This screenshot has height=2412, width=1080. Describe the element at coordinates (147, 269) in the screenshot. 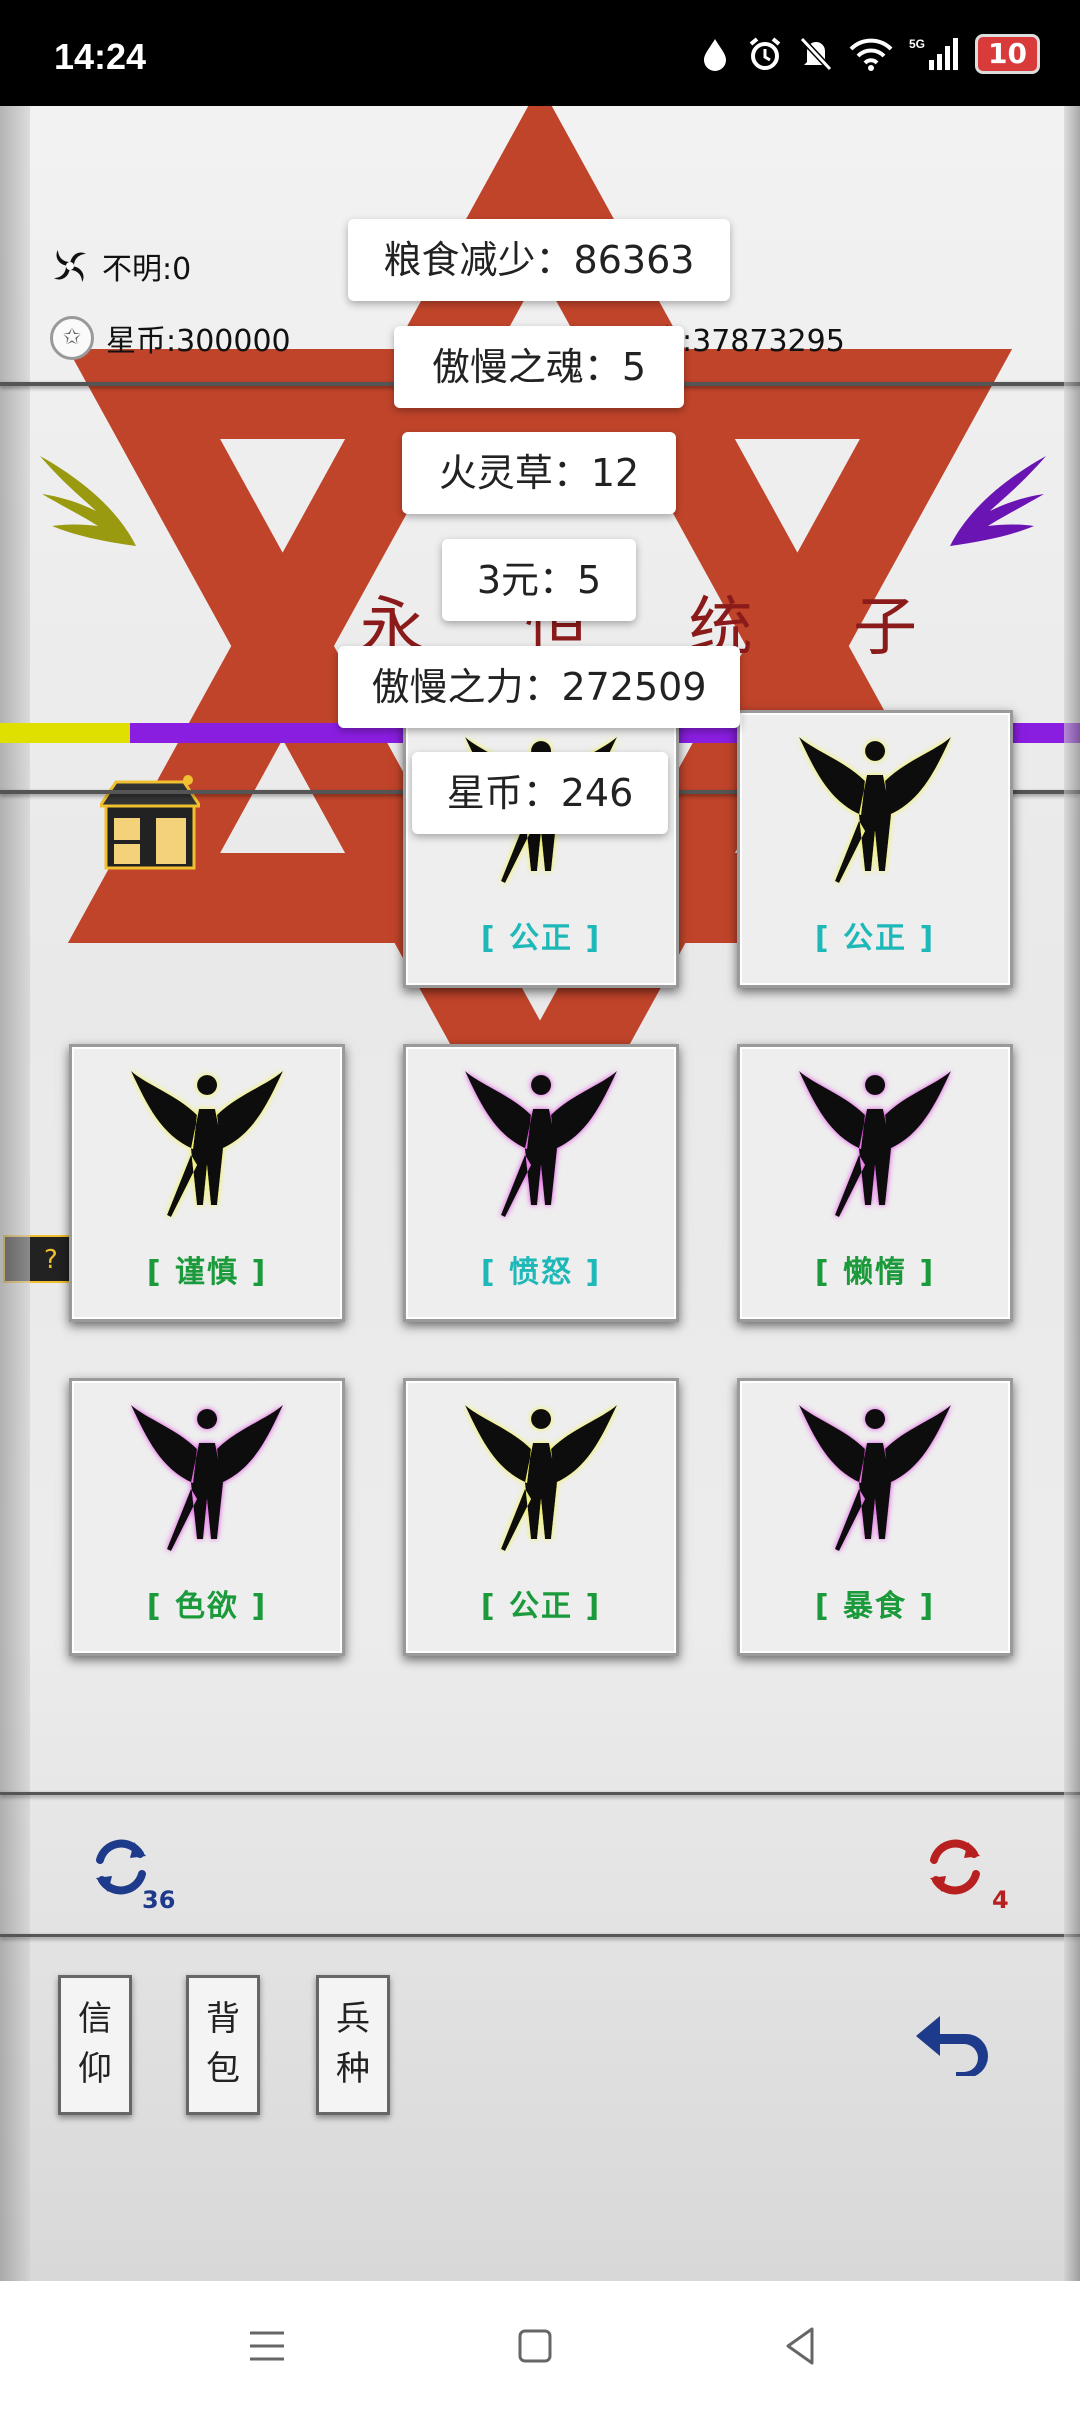

I see `unknown-value: 不明:0` at that location.